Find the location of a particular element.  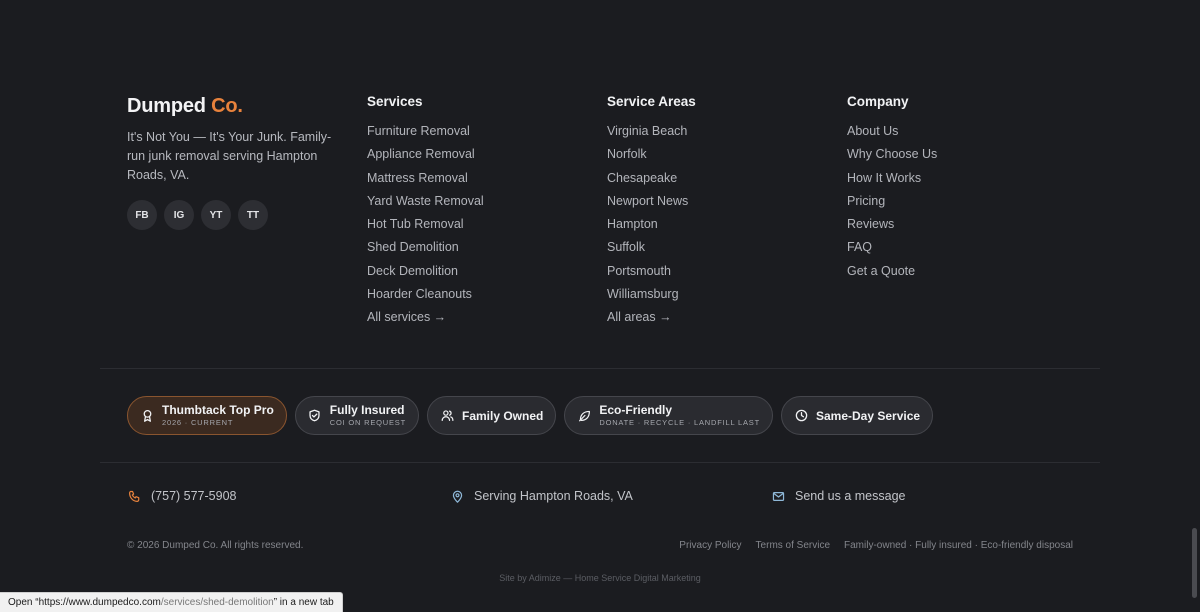

service-link-mattress: Mattress Removal is located at coordinates (487, 178).